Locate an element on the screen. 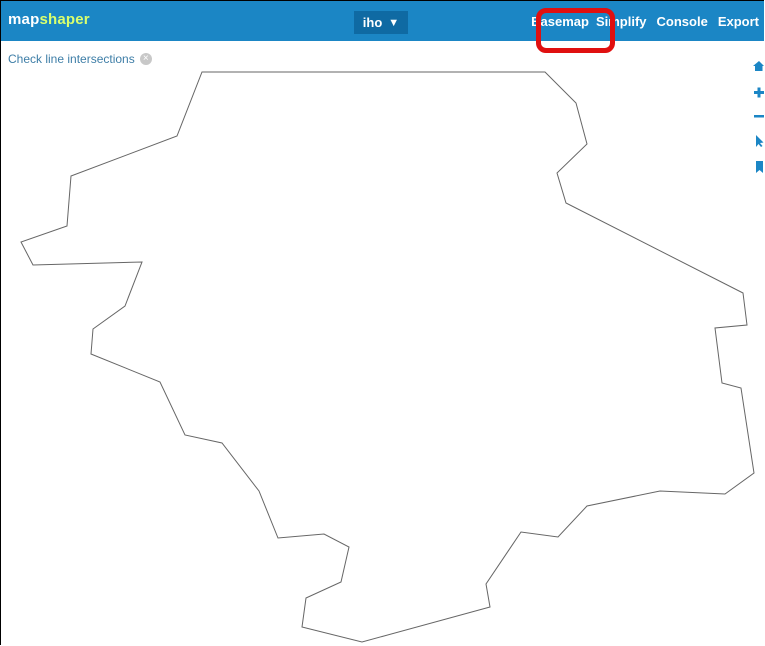  zoom-in-icon is located at coordinates (758, 92).